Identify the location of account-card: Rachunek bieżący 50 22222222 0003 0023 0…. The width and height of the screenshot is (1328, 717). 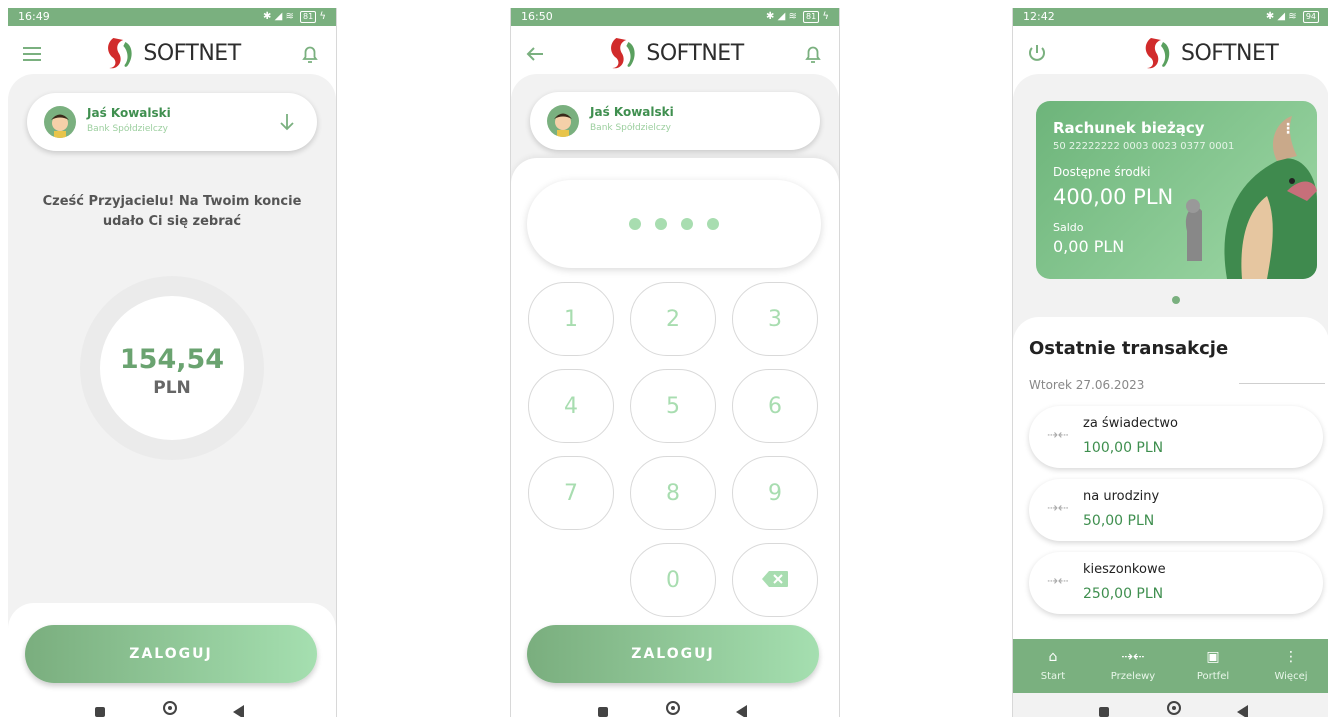
(1176, 190).